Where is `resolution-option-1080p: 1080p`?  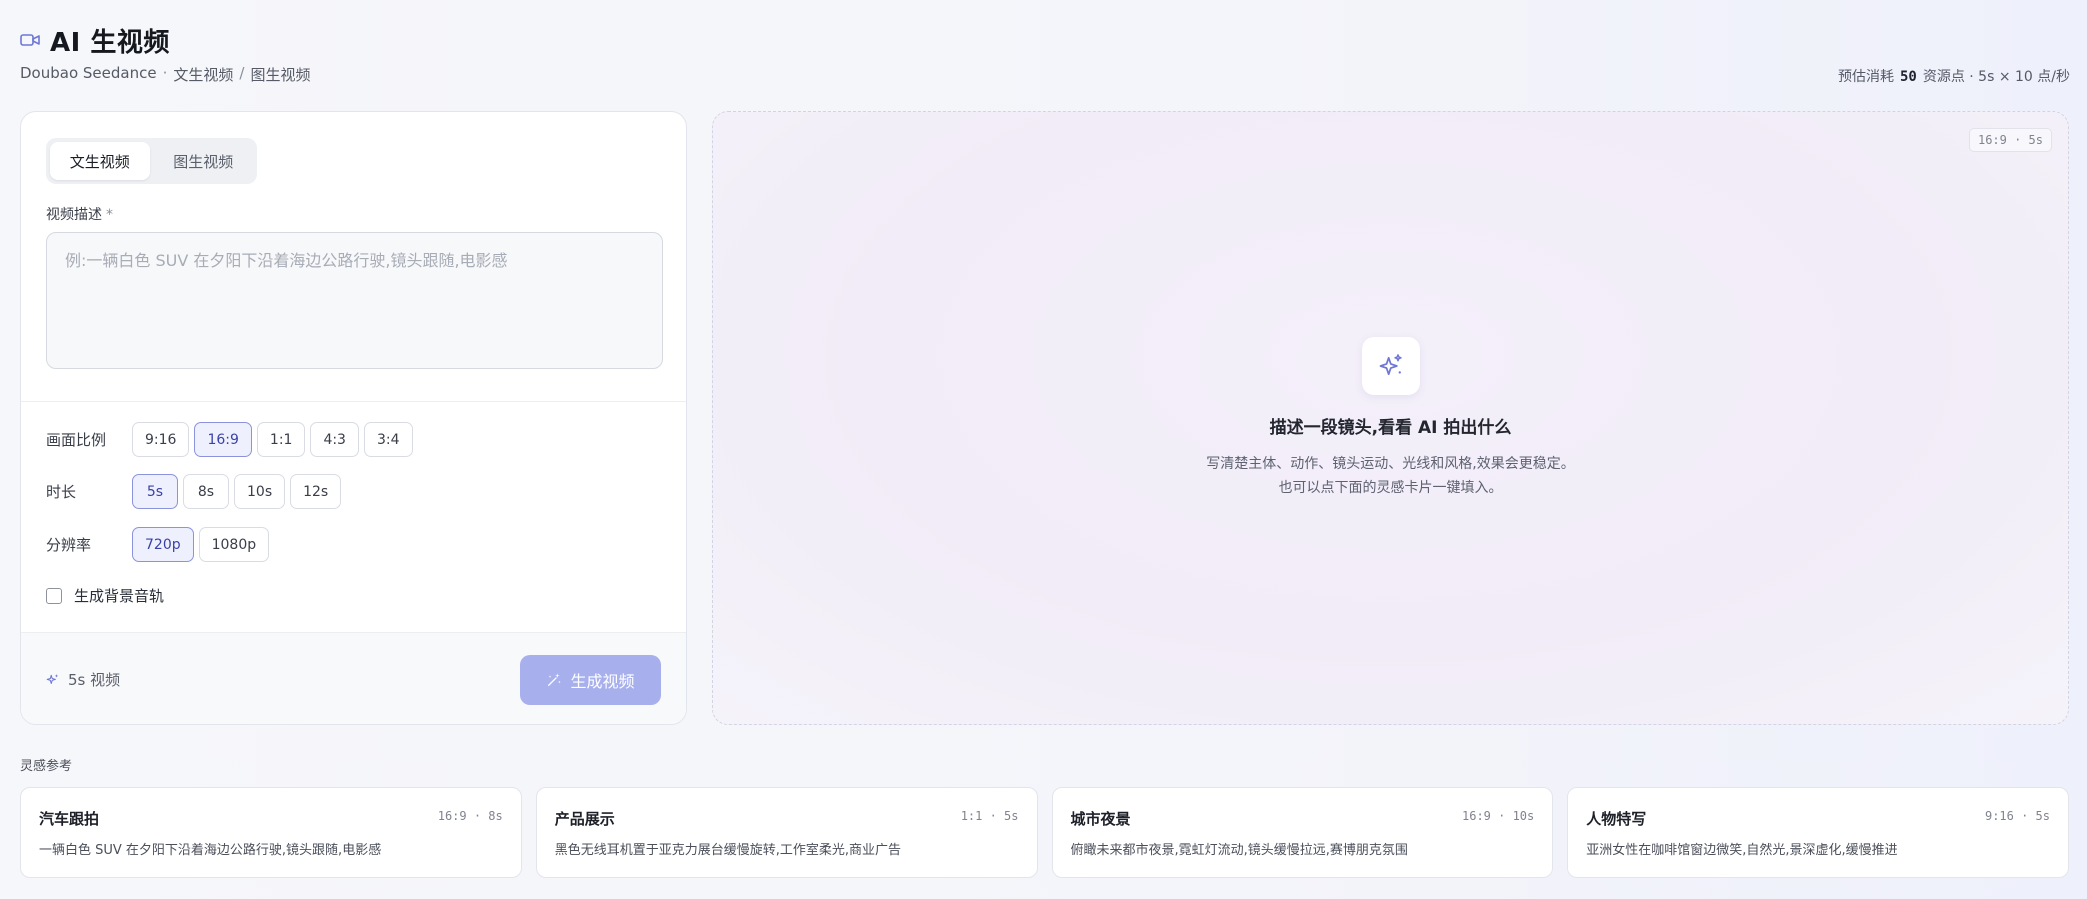
resolution-option-1080p: 1080p is located at coordinates (234, 544).